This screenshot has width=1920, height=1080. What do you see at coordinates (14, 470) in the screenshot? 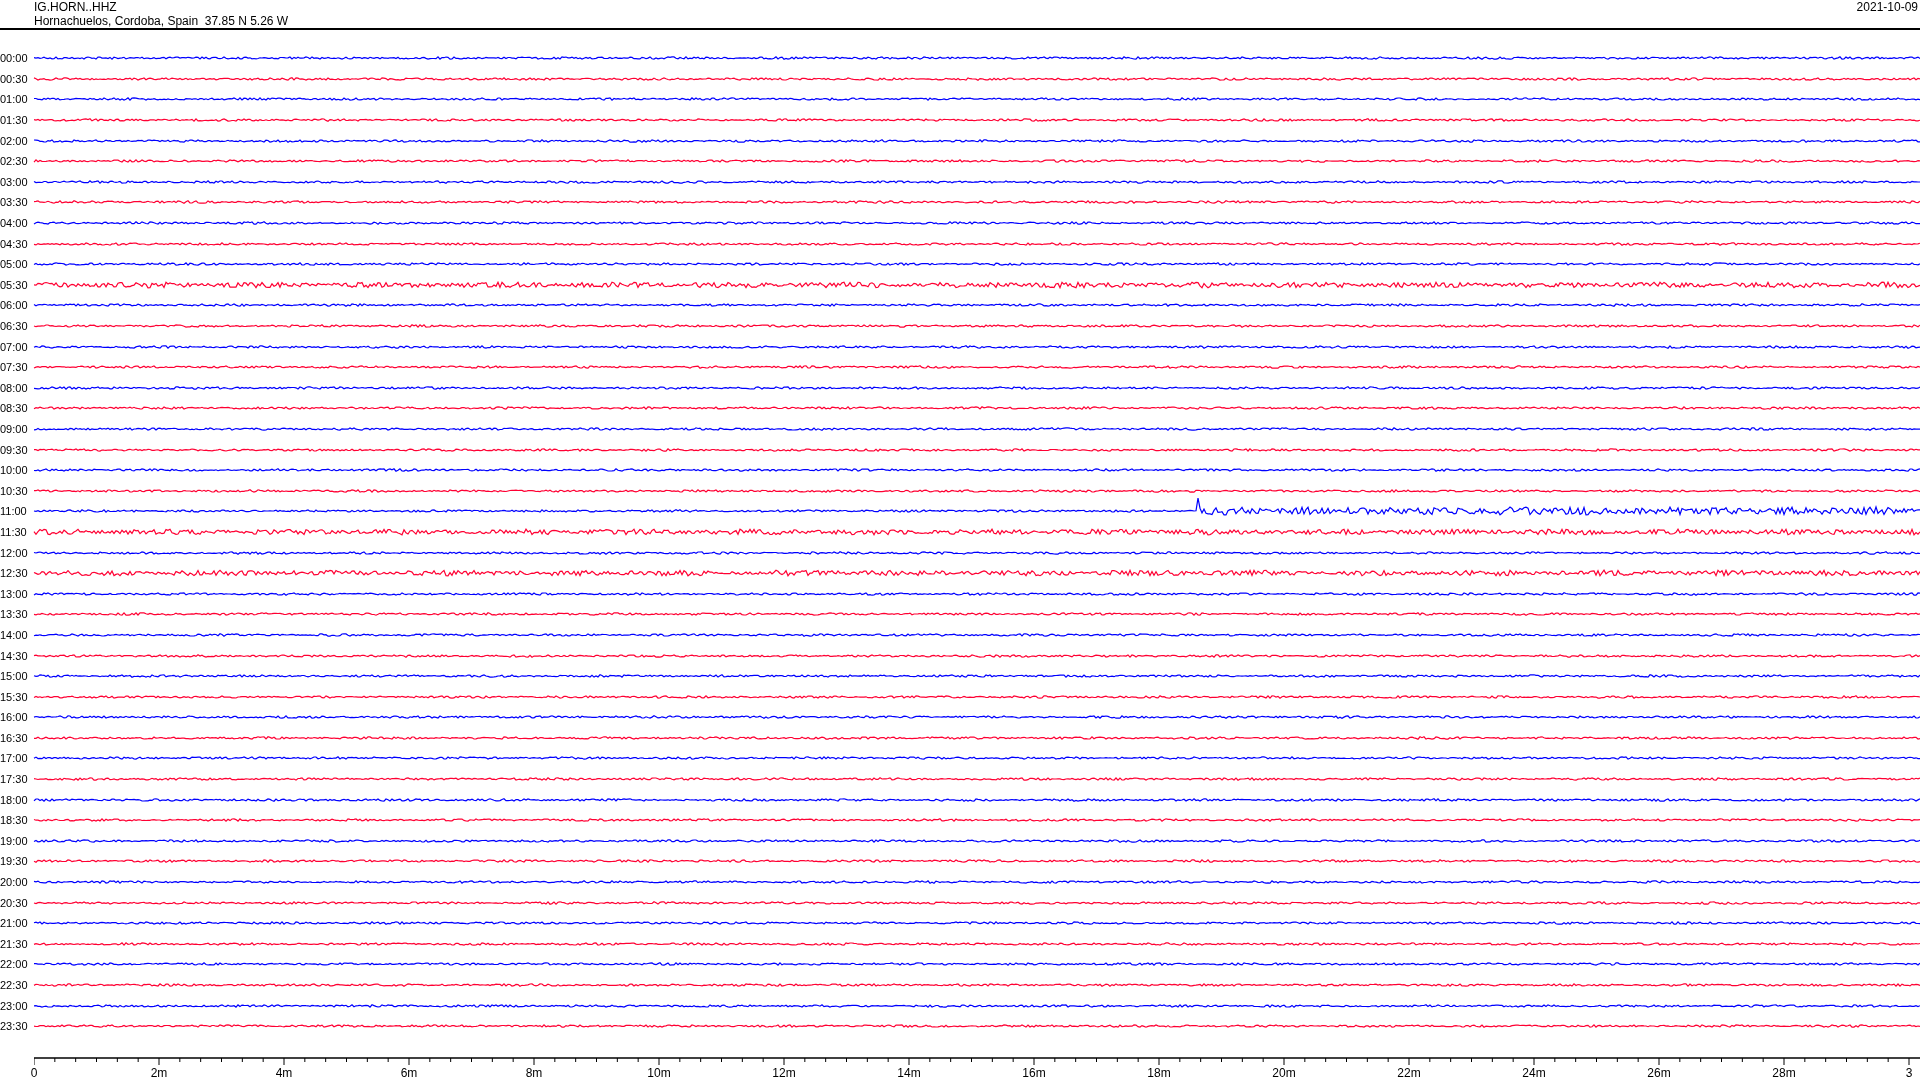
I see `time-label: 10:00` at bounding box center [14, 470].